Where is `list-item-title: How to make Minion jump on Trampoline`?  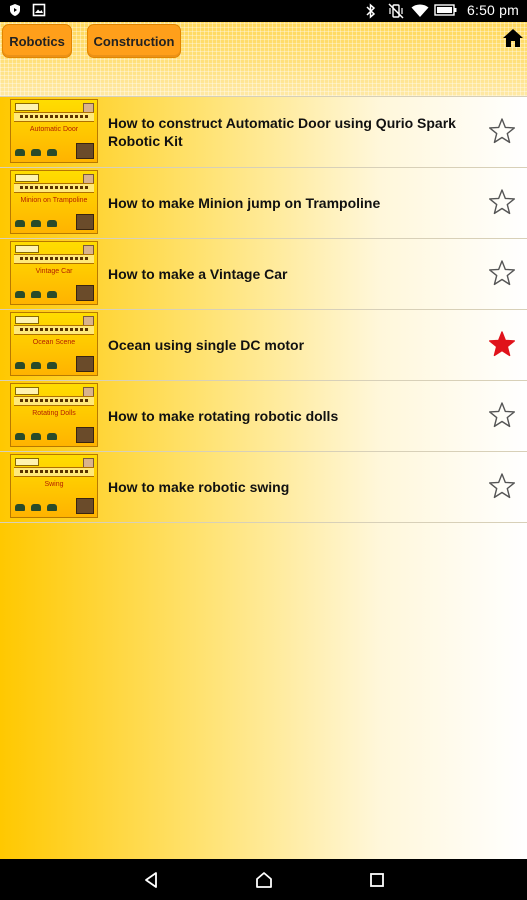
list-item-title: How to make Minion jump on Trampoline is located at coordinates (244, 203).